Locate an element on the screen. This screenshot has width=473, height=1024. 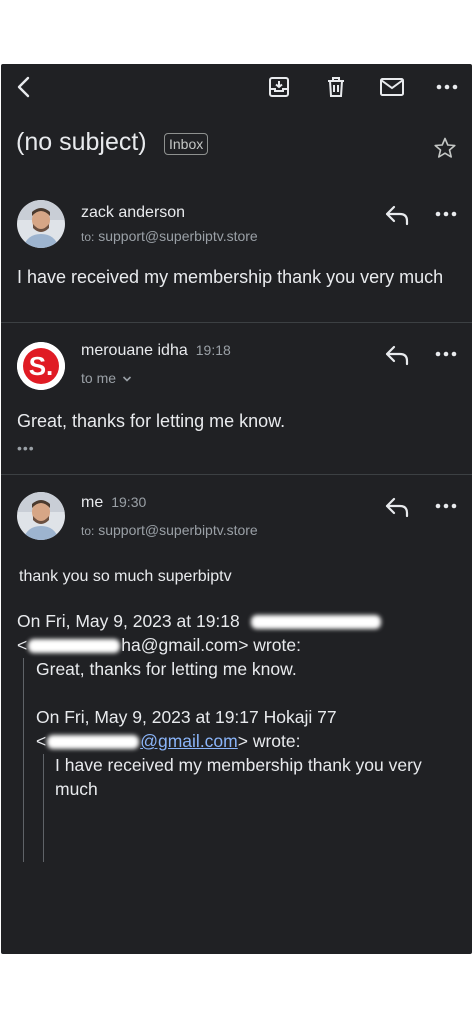
message-time: 19:30 is located at coordinates (129, 502).